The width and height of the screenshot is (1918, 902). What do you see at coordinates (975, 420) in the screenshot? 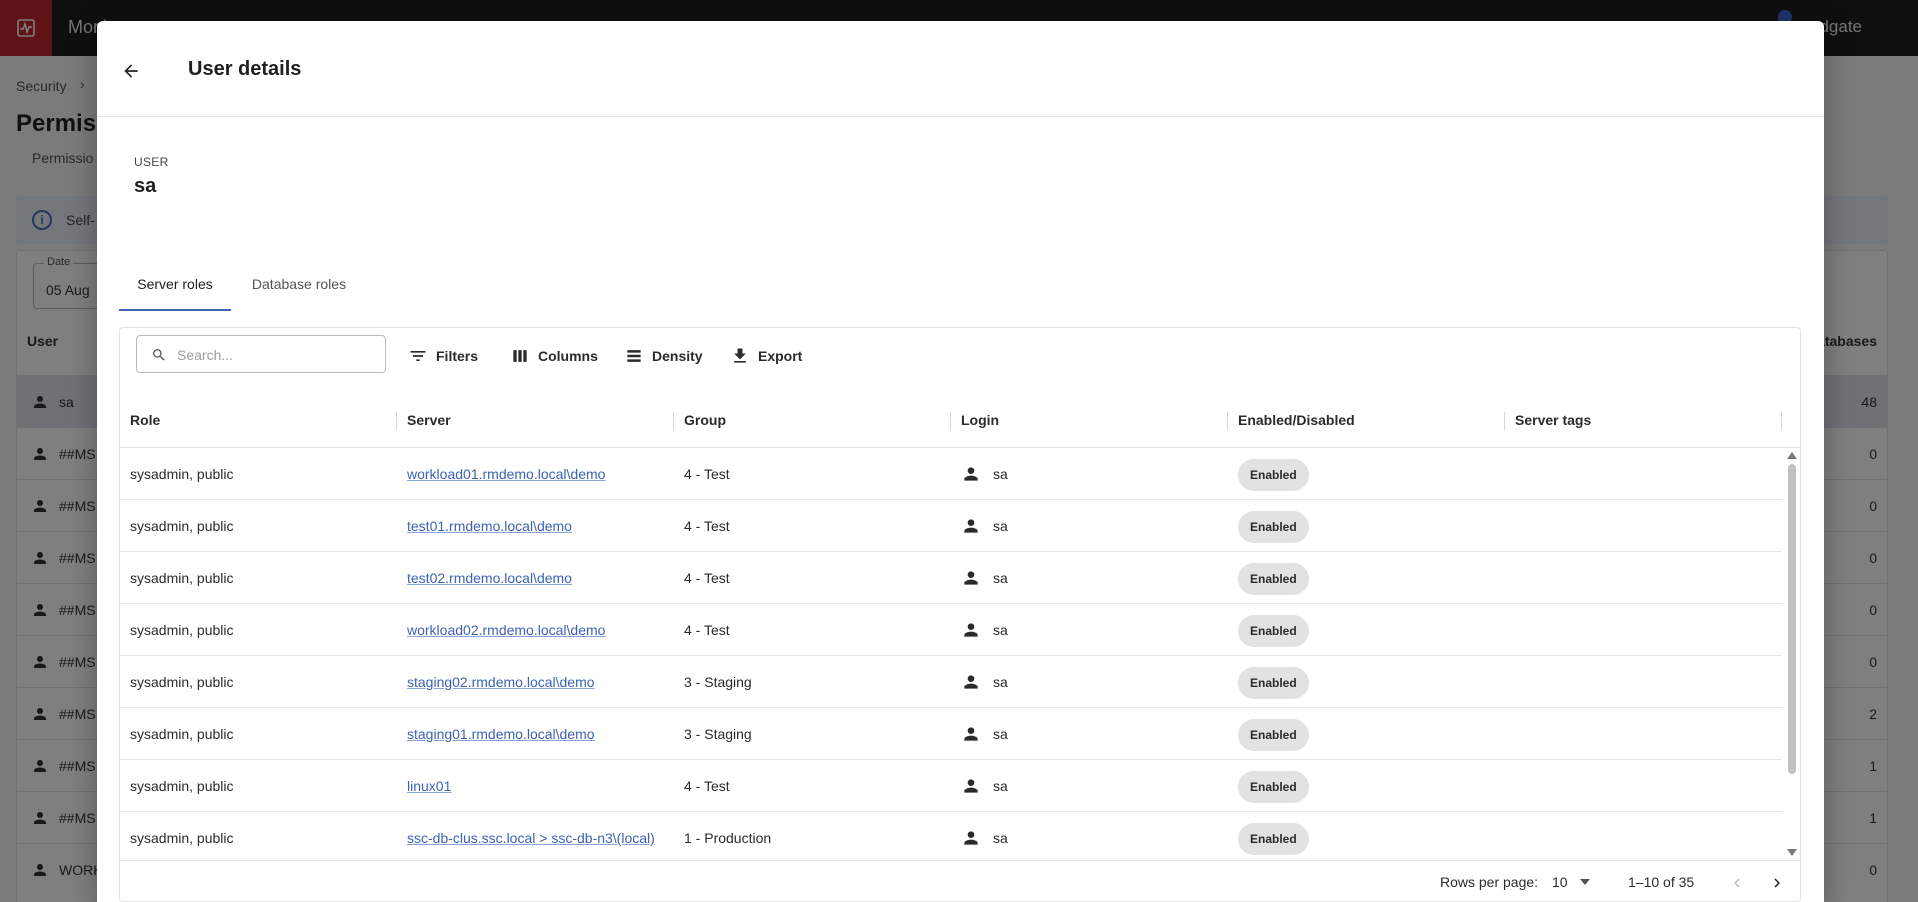
I see `column-header-login: Login` at bounding box center [975, 420].